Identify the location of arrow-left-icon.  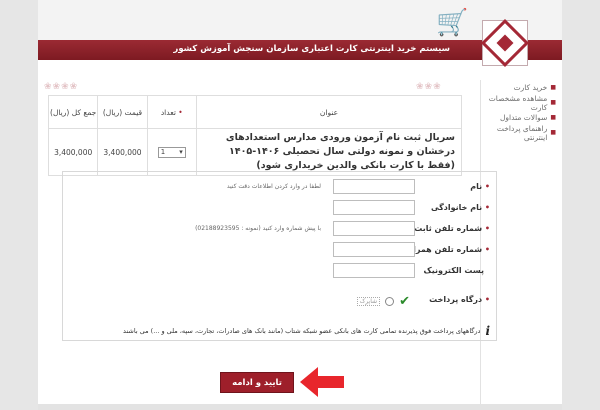
(322, 382).